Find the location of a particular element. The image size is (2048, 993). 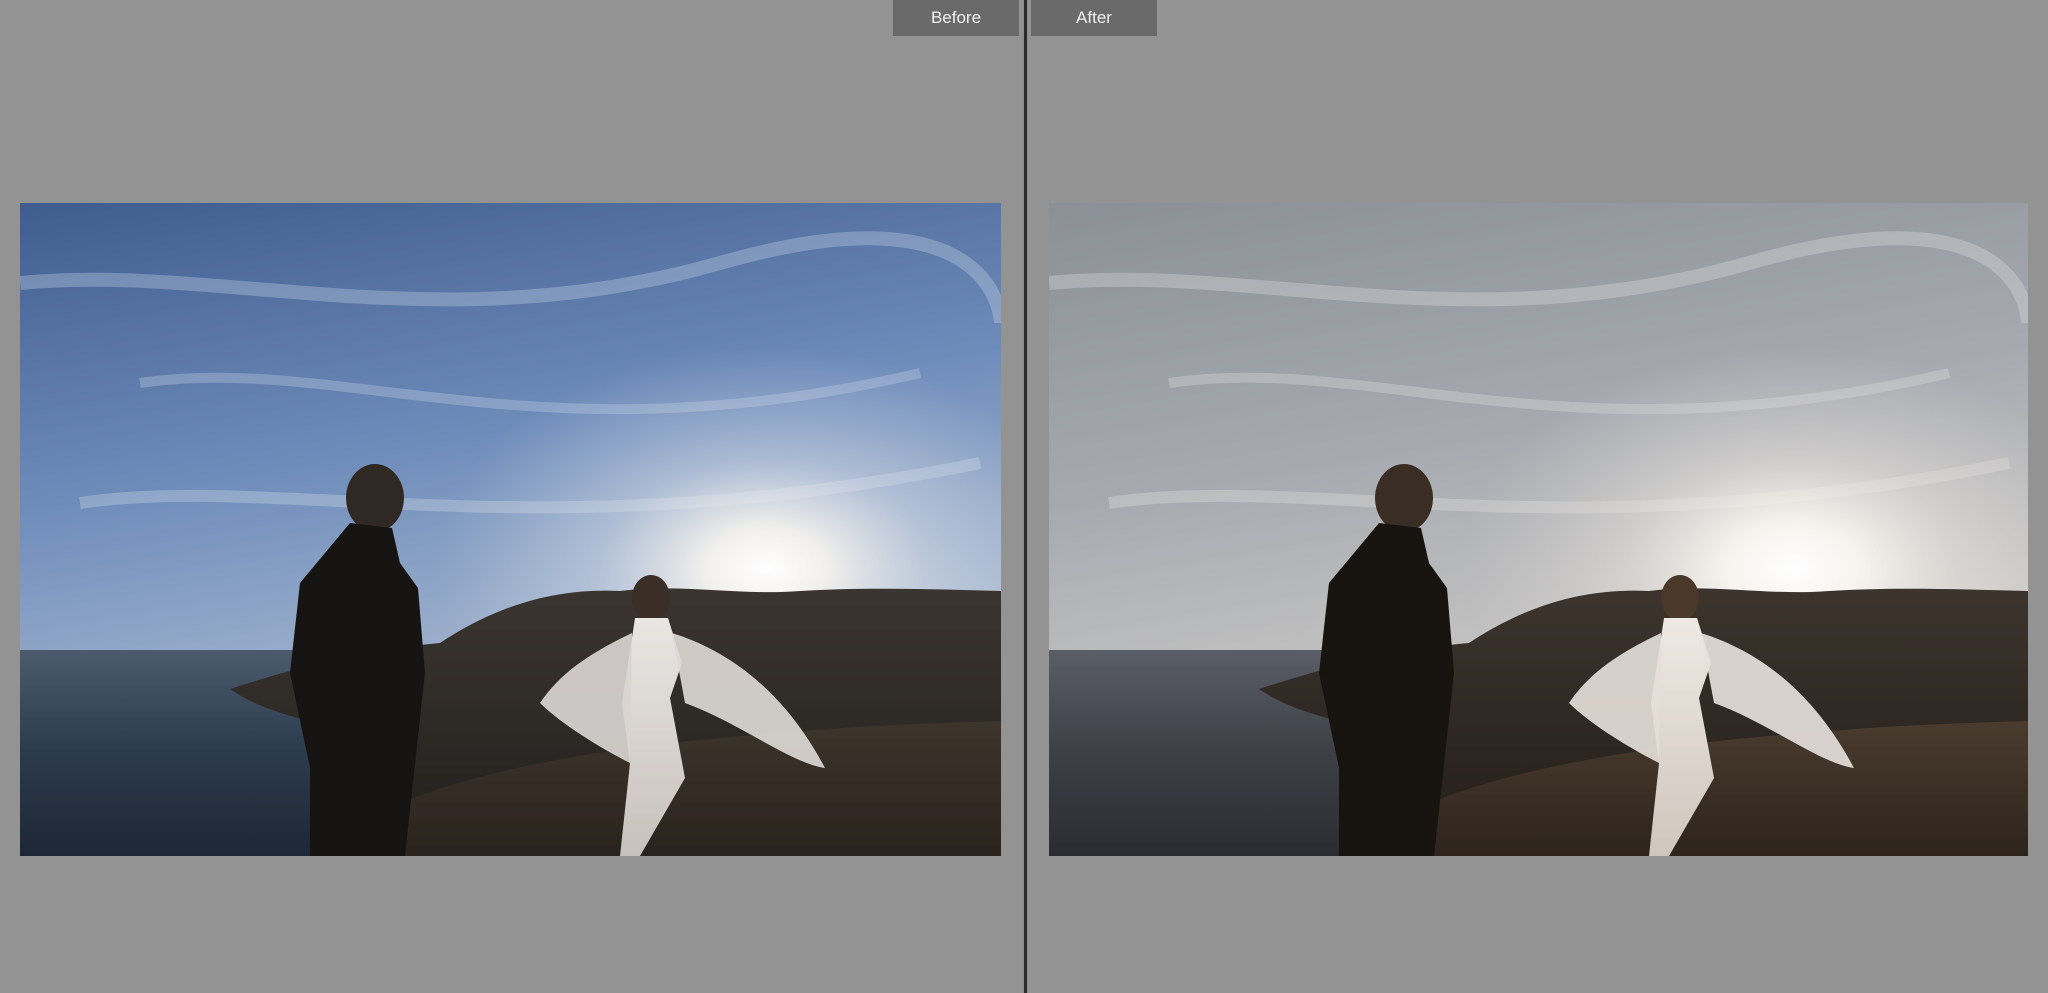

split-divider is located at coordinates (1025, 496).